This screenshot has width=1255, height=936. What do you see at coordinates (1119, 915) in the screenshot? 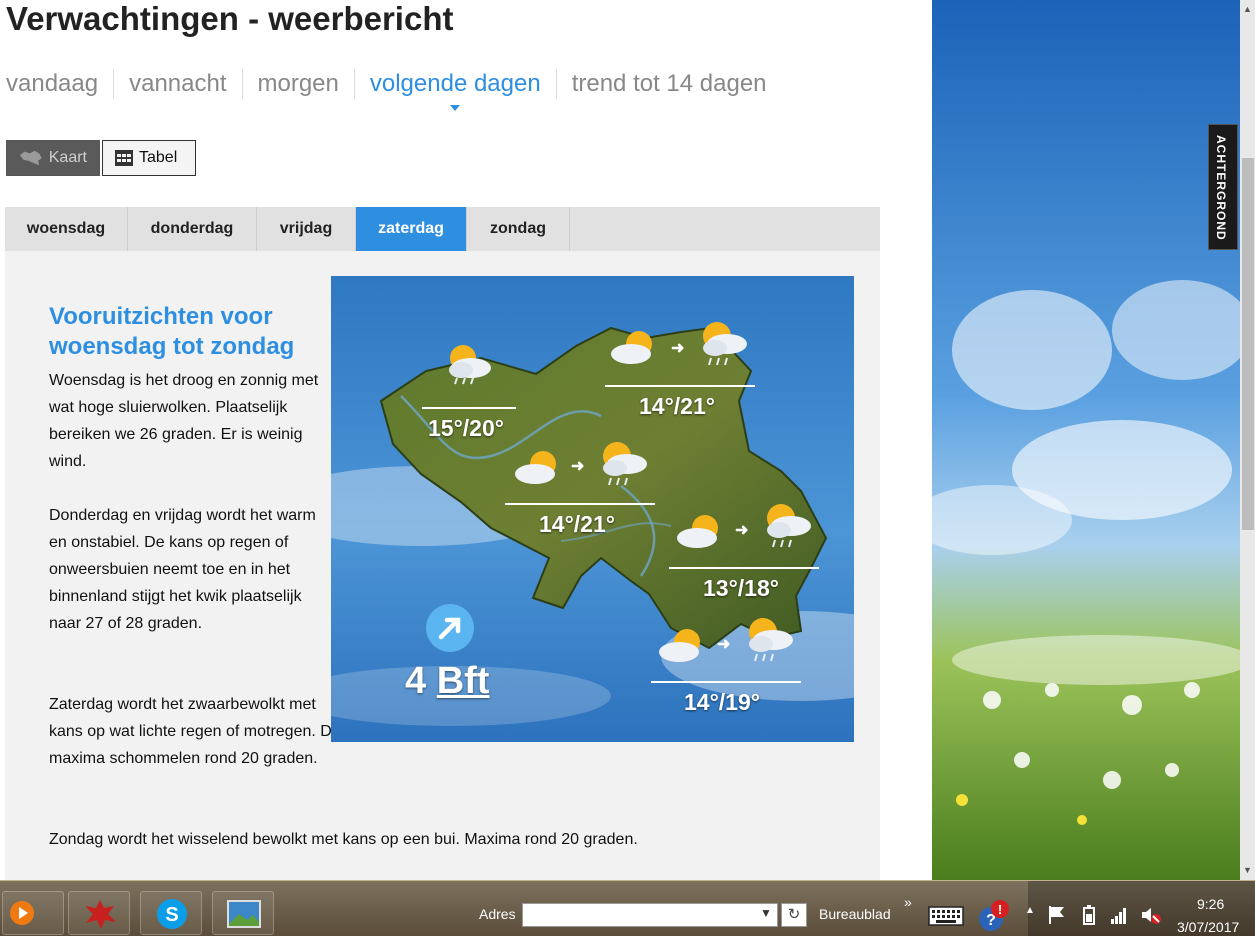
I see `signal-icon` at bounding box center [1119, 915].